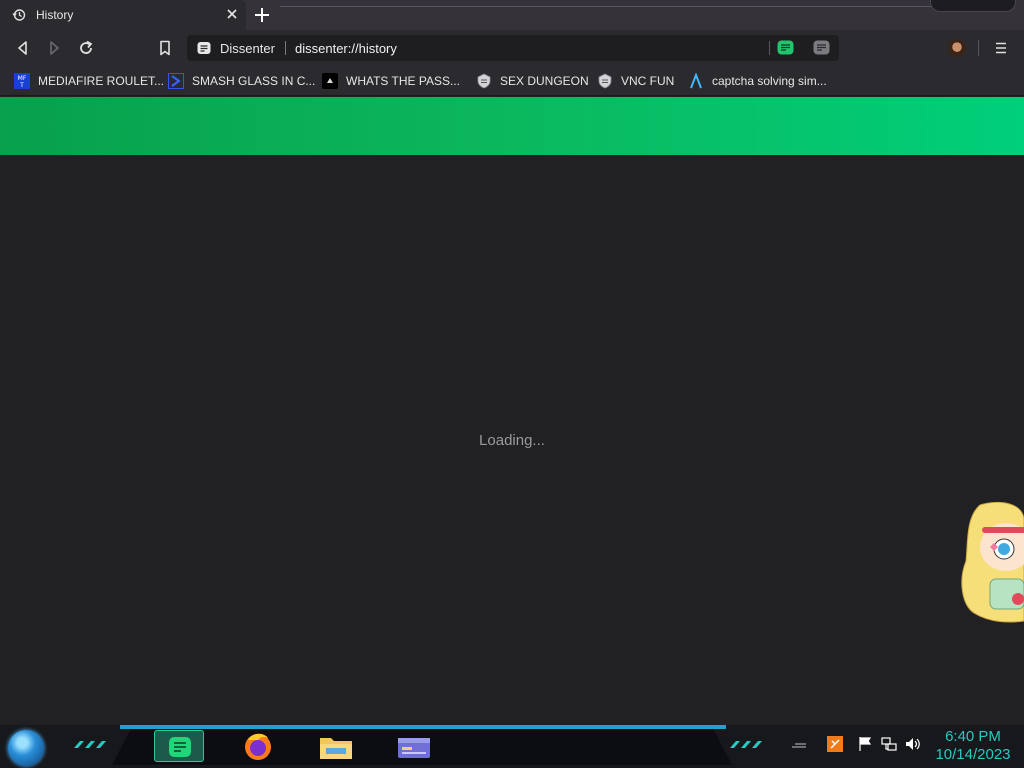  What do you see at coordinates (26, 748) in the screenshot?
I see `start-button` at bounding box center [26, 748].